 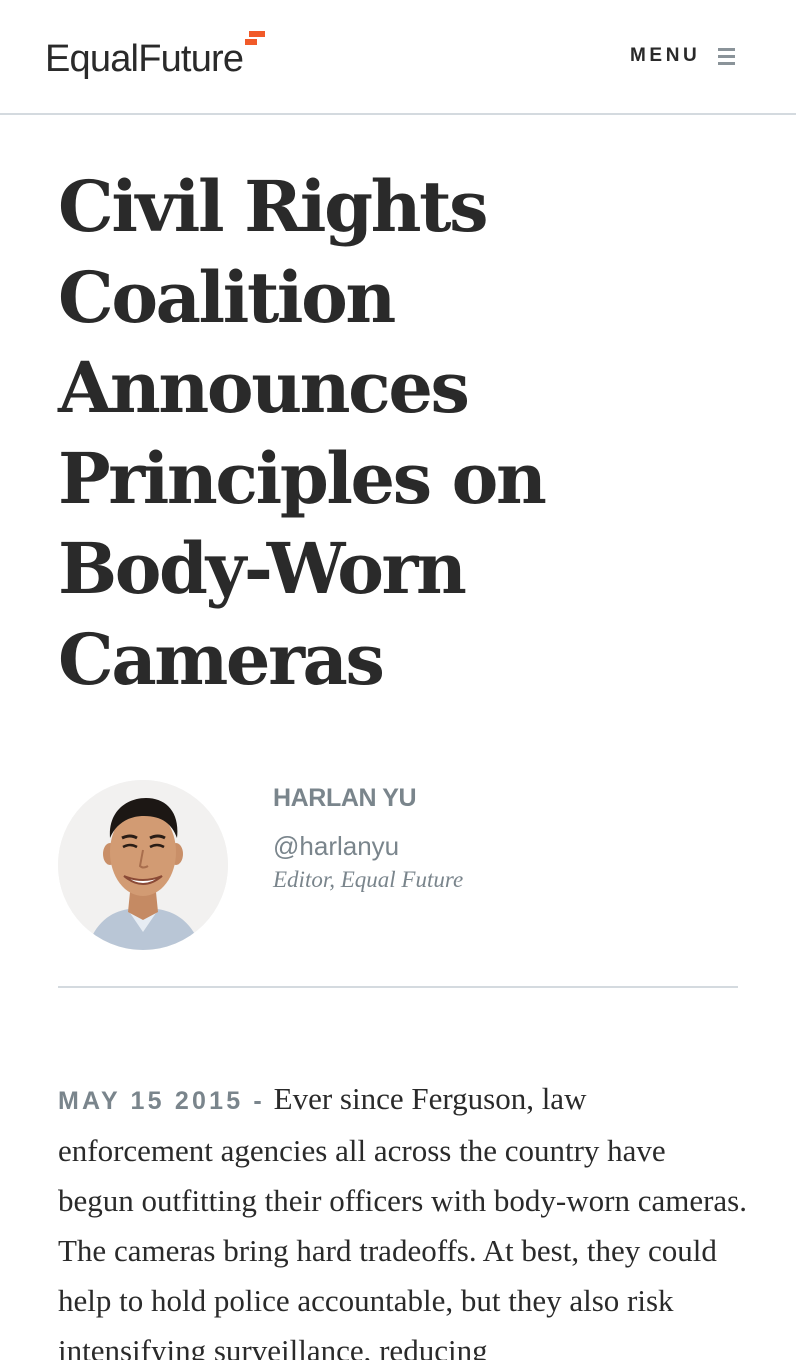 I want to click on author-handle-link: @harlanyu, so click(x=336, y=846).